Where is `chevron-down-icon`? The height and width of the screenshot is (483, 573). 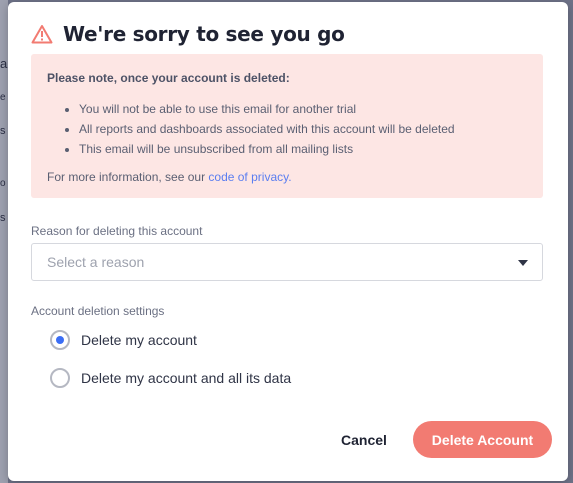
chevron-down-icon is located at coordinates (523, 263).